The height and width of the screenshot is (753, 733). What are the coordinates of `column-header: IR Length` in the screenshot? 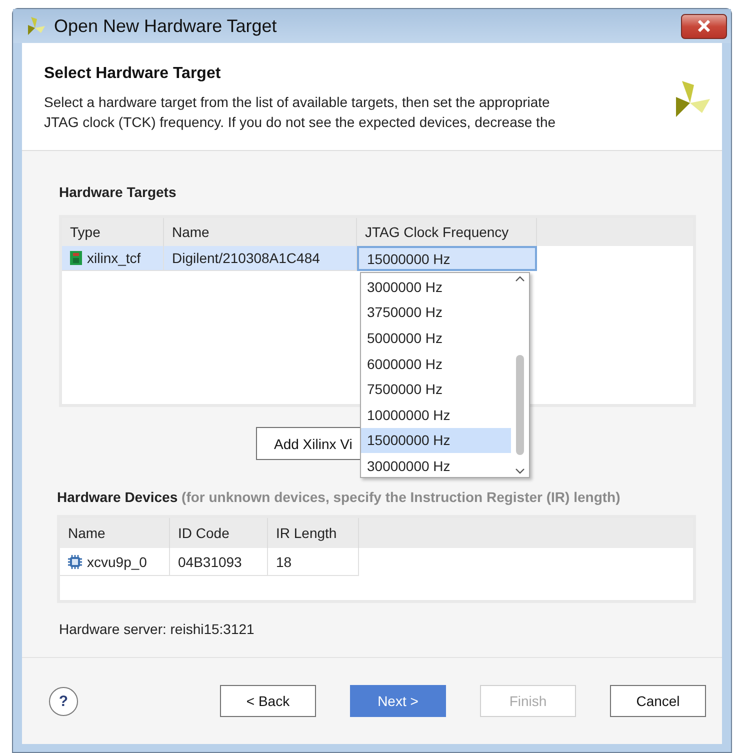 It's located at (313, 533).